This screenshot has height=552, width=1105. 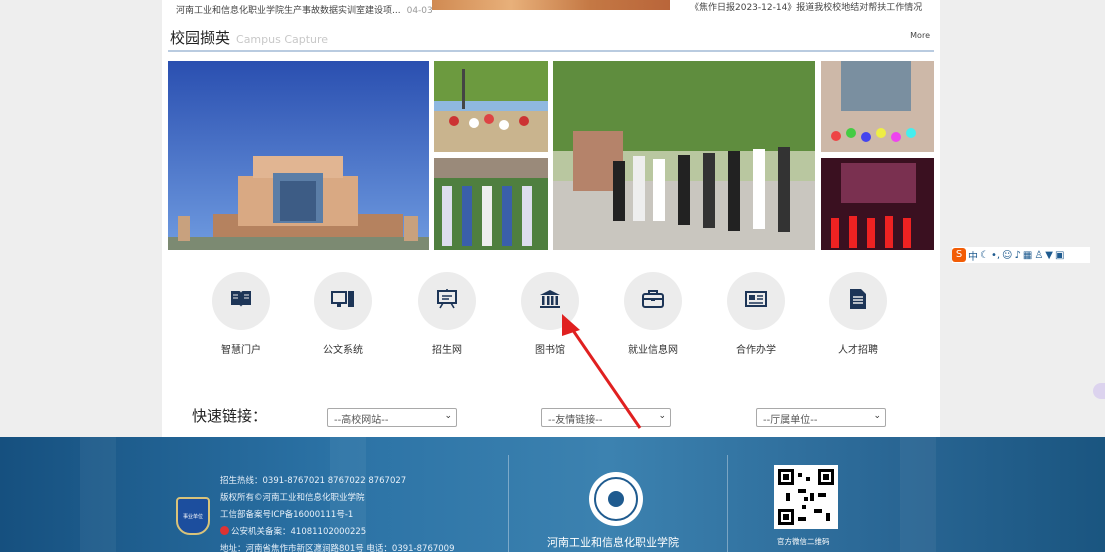 What do you see at coordinates (806, 497) in the screenshot?
I see `qr-code` at bounding box center [806, 497].